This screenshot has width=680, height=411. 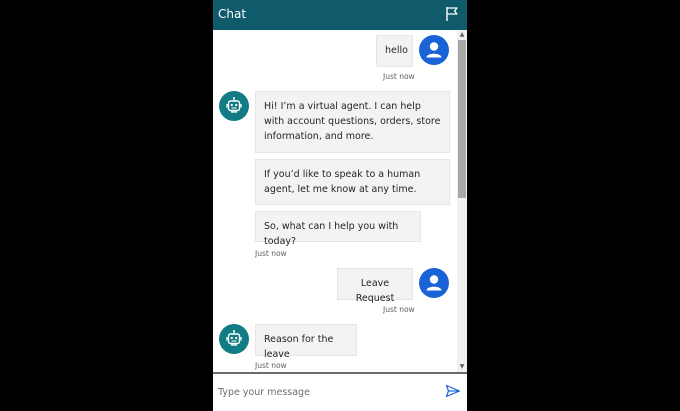 I want to click on scroll-up-arrow-icon: ▲, so click(x=462, y=35).